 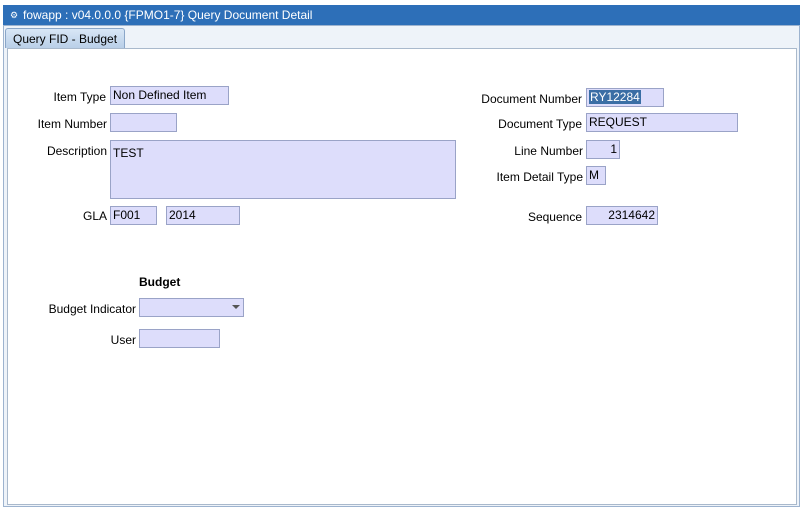 What do you see at coordinates (283, 169) in the screenshot?
I see `description-field: TEST` at bounding box center [283, 169].